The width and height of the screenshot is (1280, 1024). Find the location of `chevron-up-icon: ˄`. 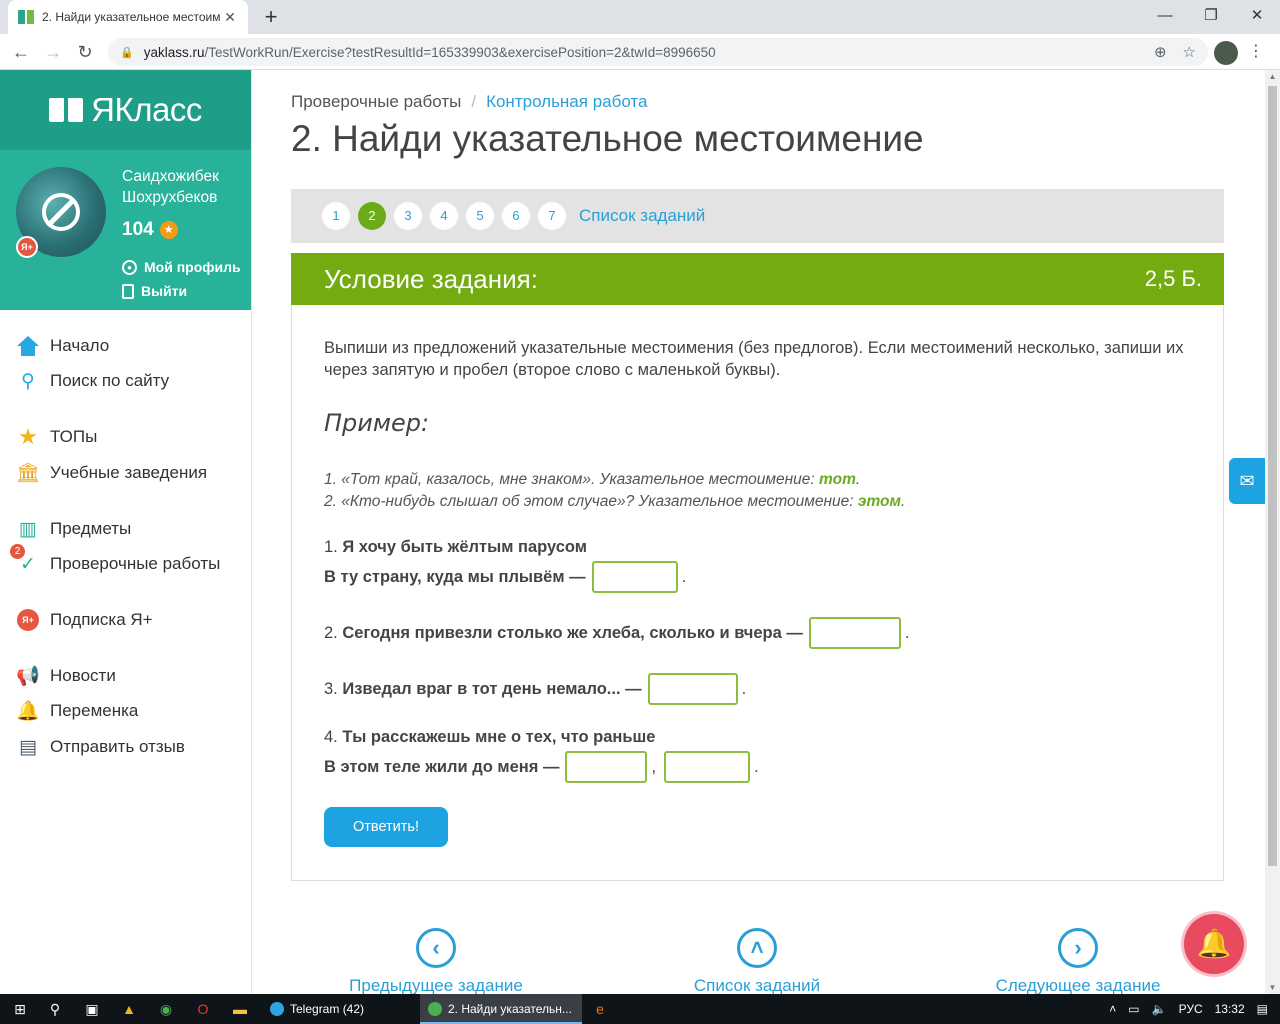

chevron-up-icon: ˄ is located at coordinates (757, 948).